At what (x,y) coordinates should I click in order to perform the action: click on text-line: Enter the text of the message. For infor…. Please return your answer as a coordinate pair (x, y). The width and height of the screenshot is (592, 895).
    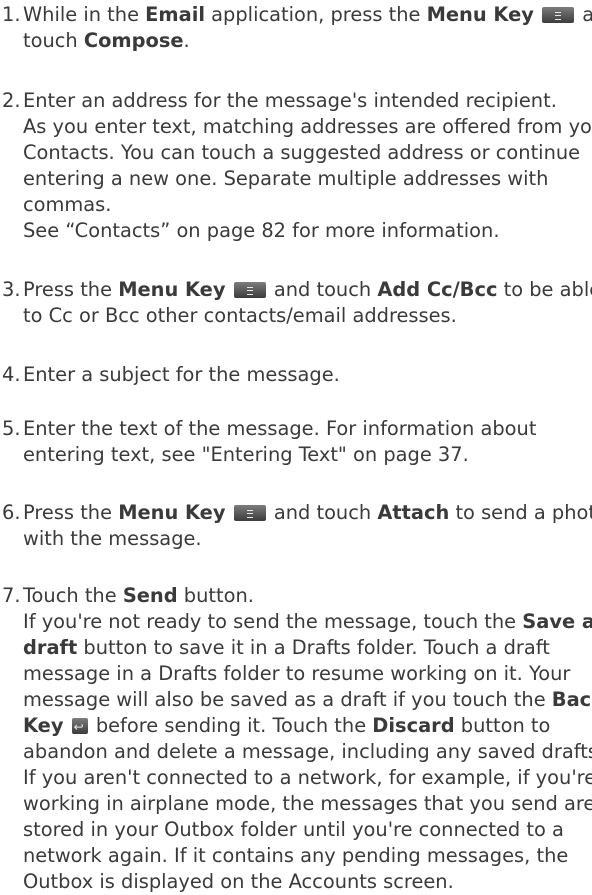
    Looking at the image, I should click on (307, 429).